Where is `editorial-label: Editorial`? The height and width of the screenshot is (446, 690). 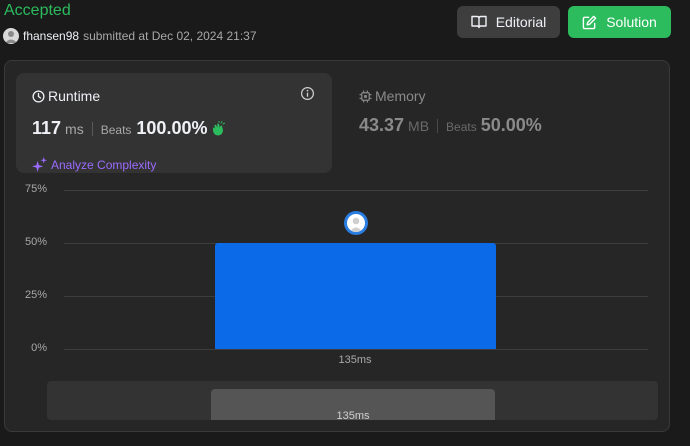 editorial-label: Editorial is located at coordinates (521, 22).